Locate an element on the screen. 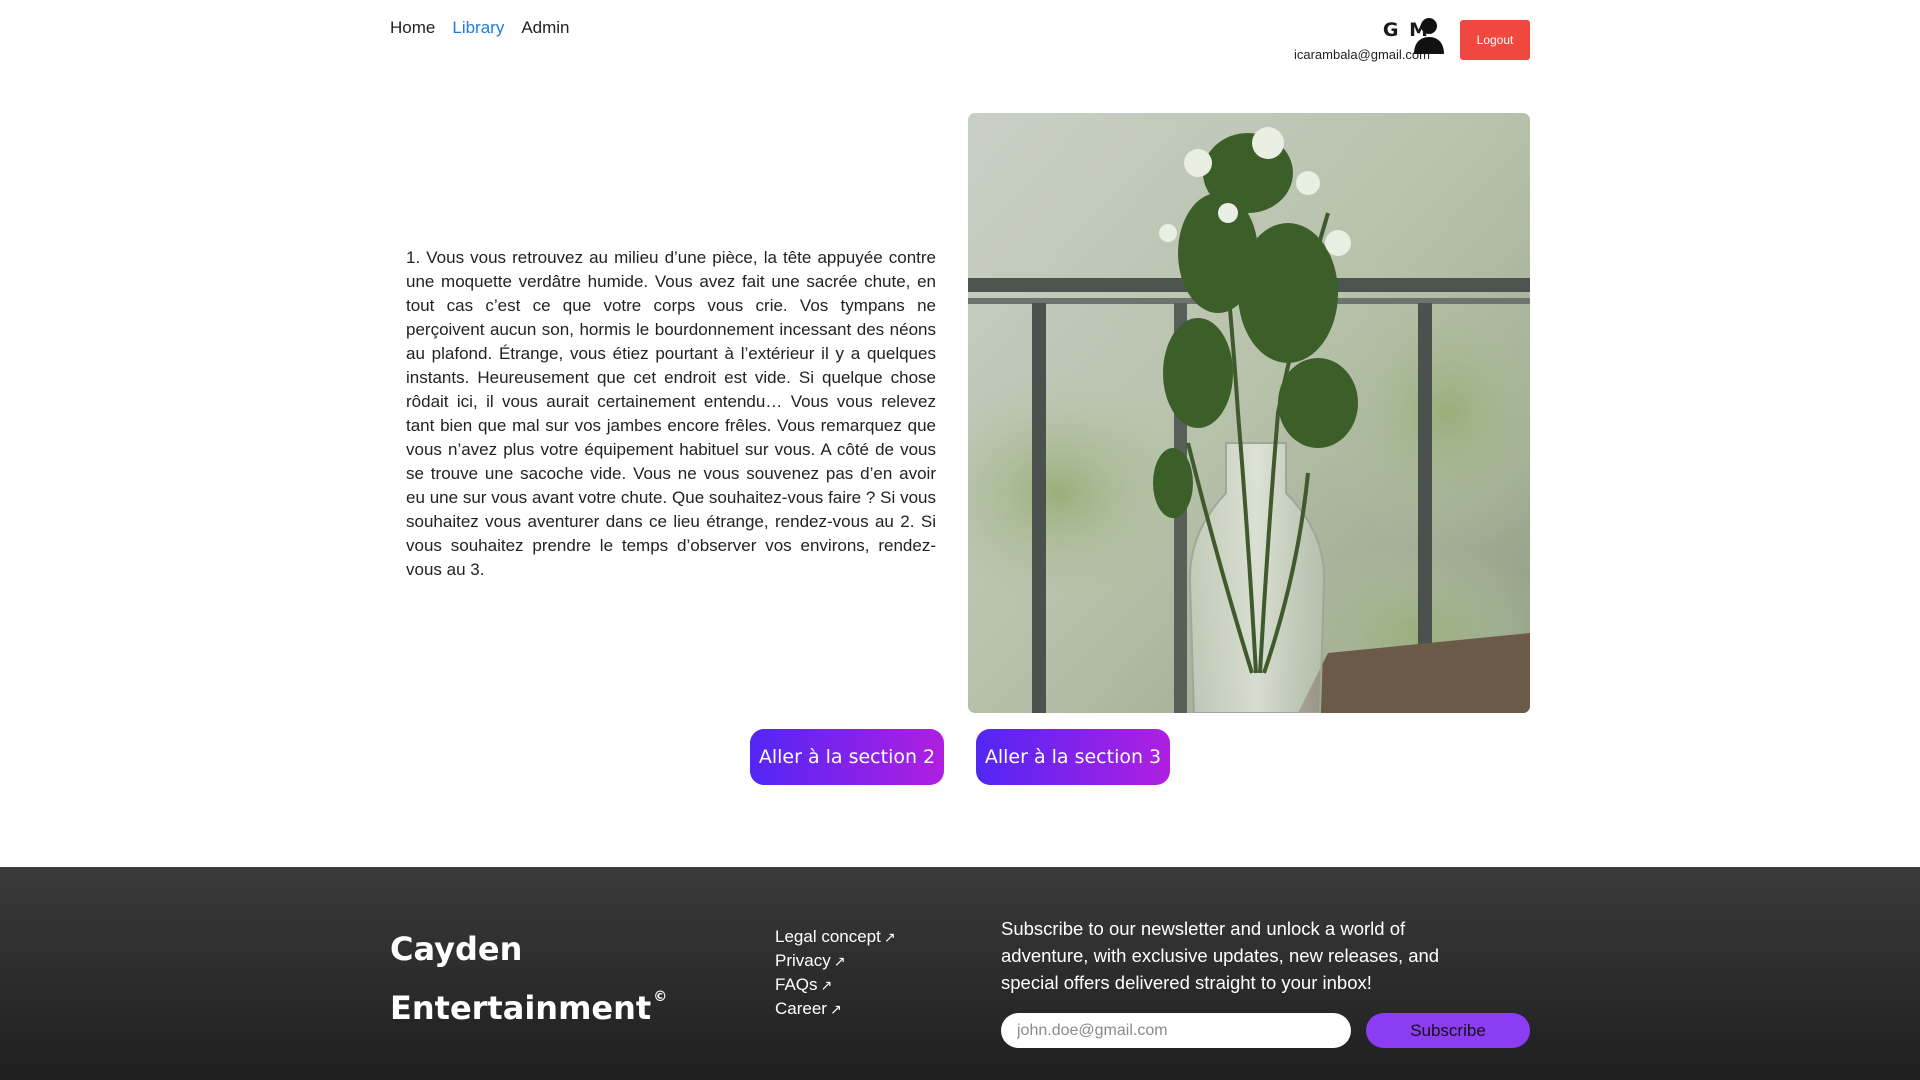  nav-library-link: Library is located at coordinates (478, 28).